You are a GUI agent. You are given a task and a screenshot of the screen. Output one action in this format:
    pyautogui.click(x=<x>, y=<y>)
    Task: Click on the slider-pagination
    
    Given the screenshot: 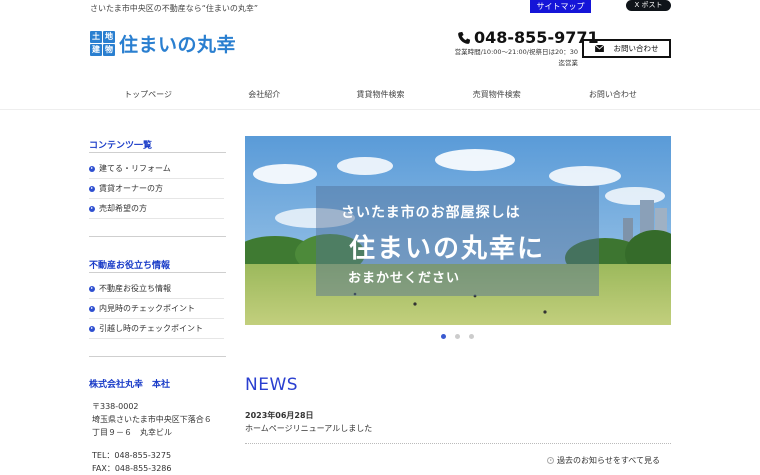 What is the action you would take?
    pyautogui.click(x=457, y=336)
    